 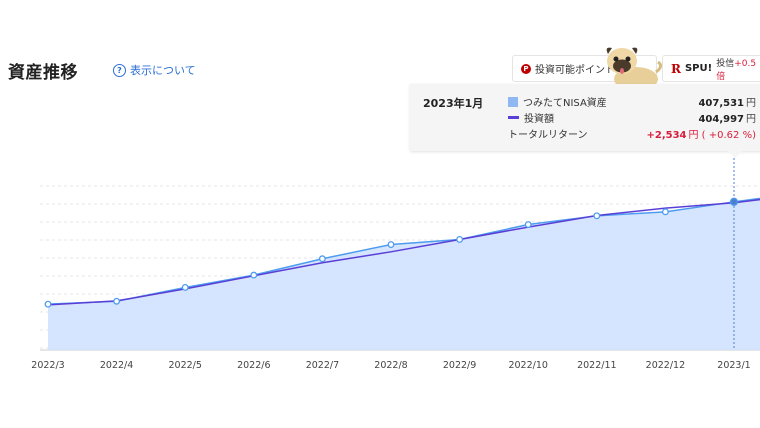 I want to click on point-icon: P, so click(x=526, y=68).